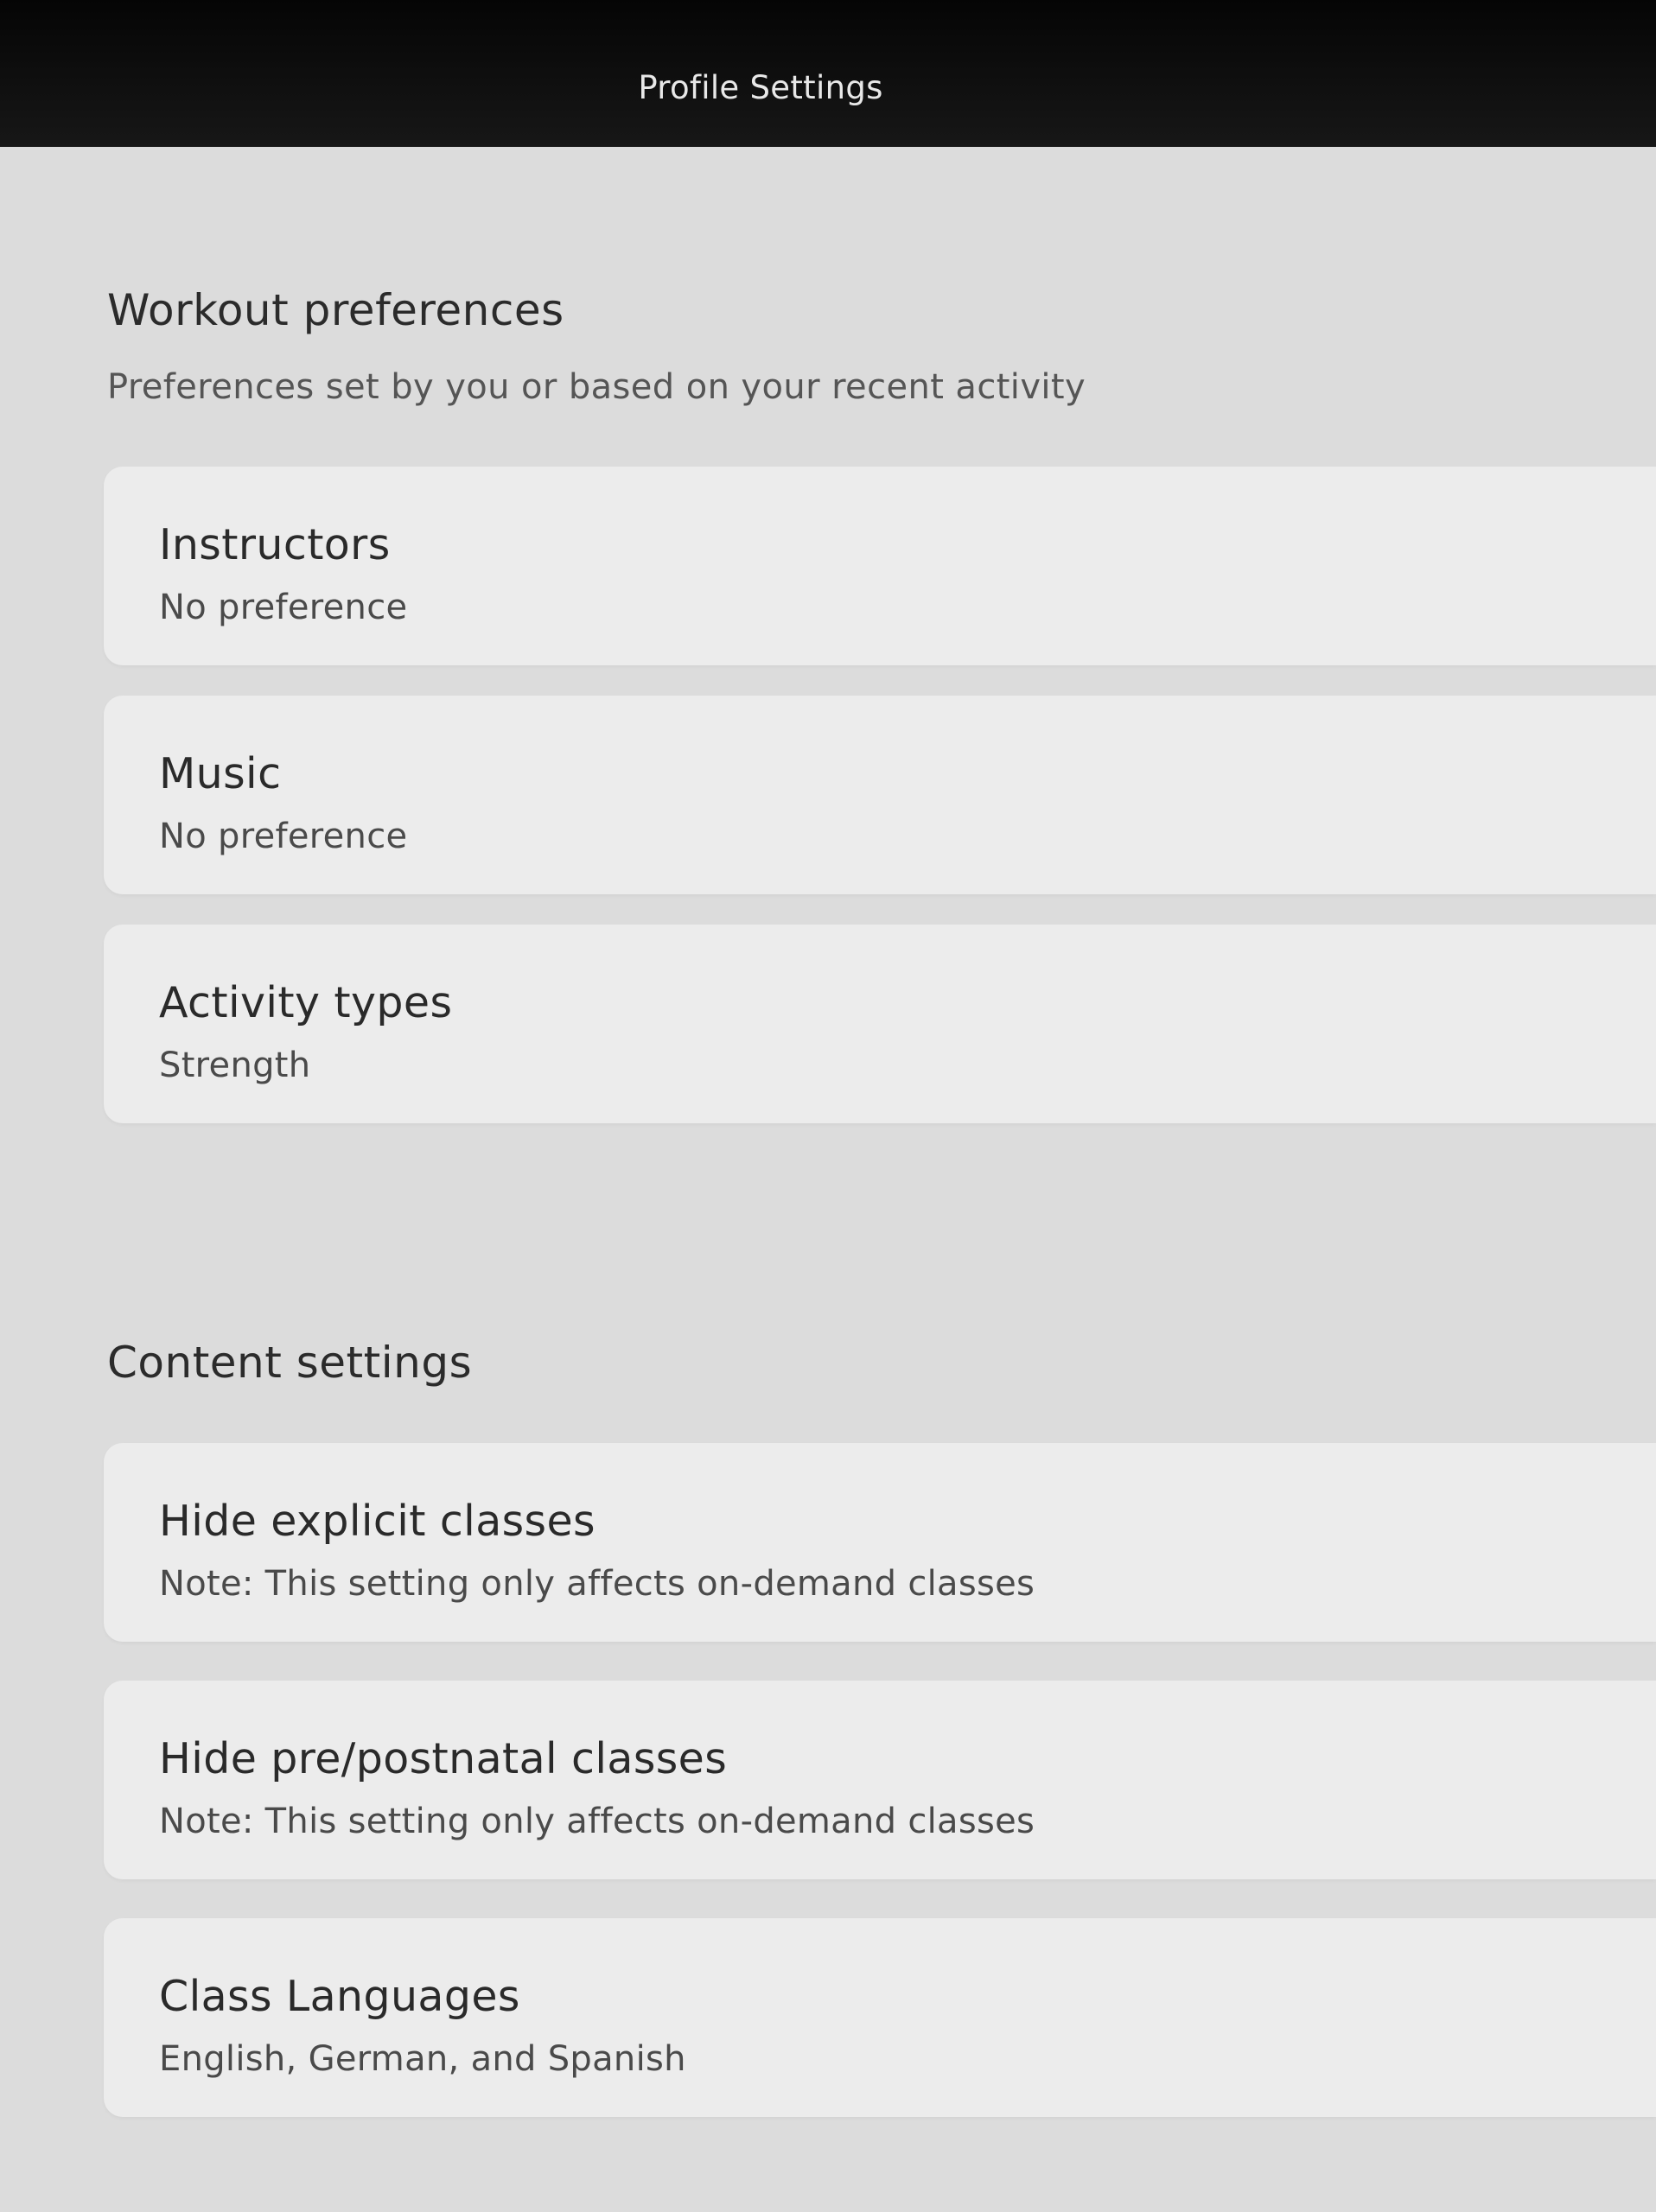  Describe the element at coordinates (422, 2059) in the screenshot. I see `setting-value: English, German, and Spanish` at that location.